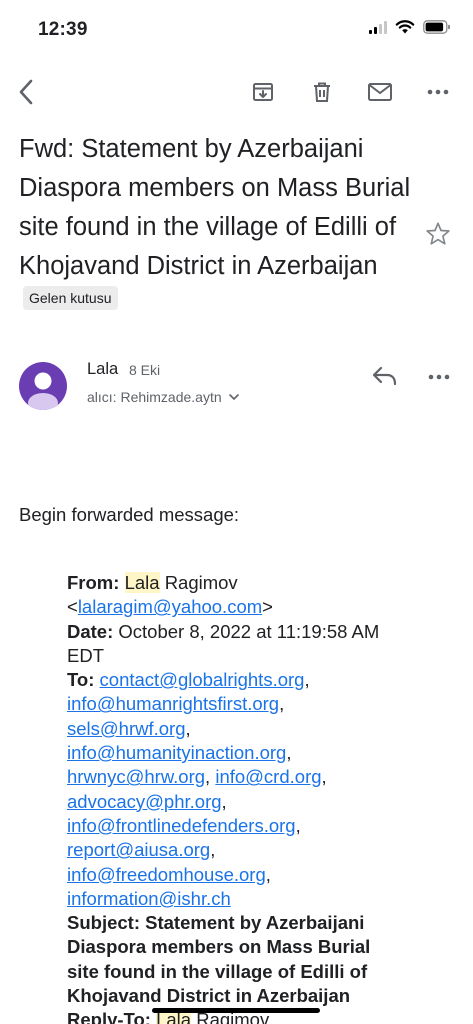 The width and height of the screenshot is (473, 1024). Describe the element at coordinates (223, 643) in the screenshot. I see `date-value: October 8, 2022 at 11:19:58 AM EDT` at that location.